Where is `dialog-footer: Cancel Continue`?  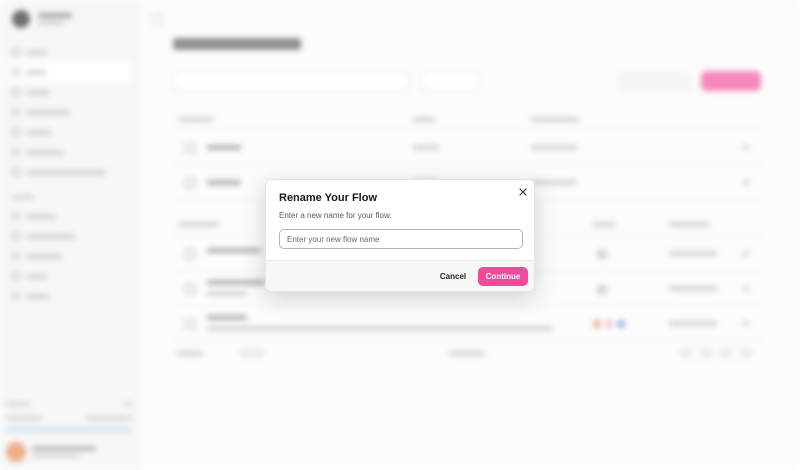 dialog-footer: Cancel Continue is located at coordinates (400, 275).